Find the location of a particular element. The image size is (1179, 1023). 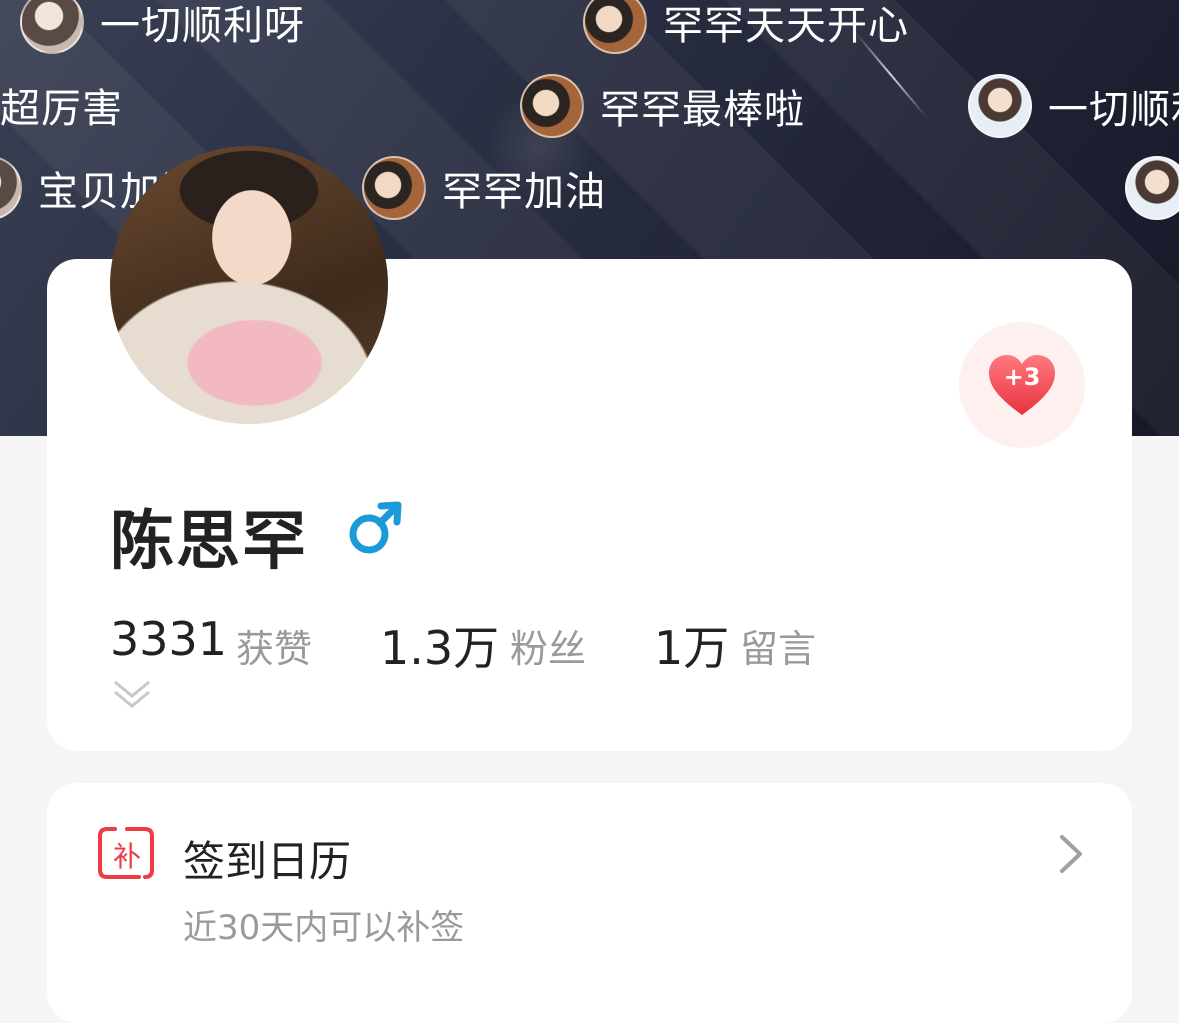

makeup-checkin-char: 补 is located at coordinates (126, 856).